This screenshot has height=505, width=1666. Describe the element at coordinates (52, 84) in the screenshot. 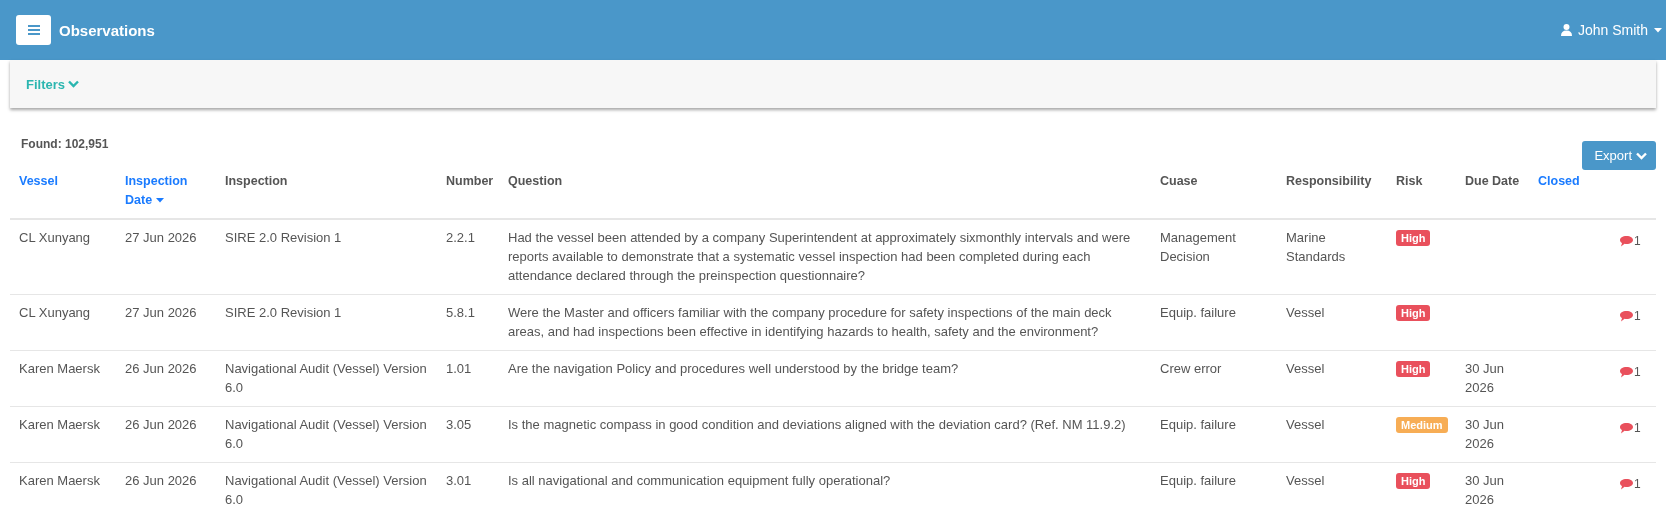

I see `filters-toggle: Filters` at that location.